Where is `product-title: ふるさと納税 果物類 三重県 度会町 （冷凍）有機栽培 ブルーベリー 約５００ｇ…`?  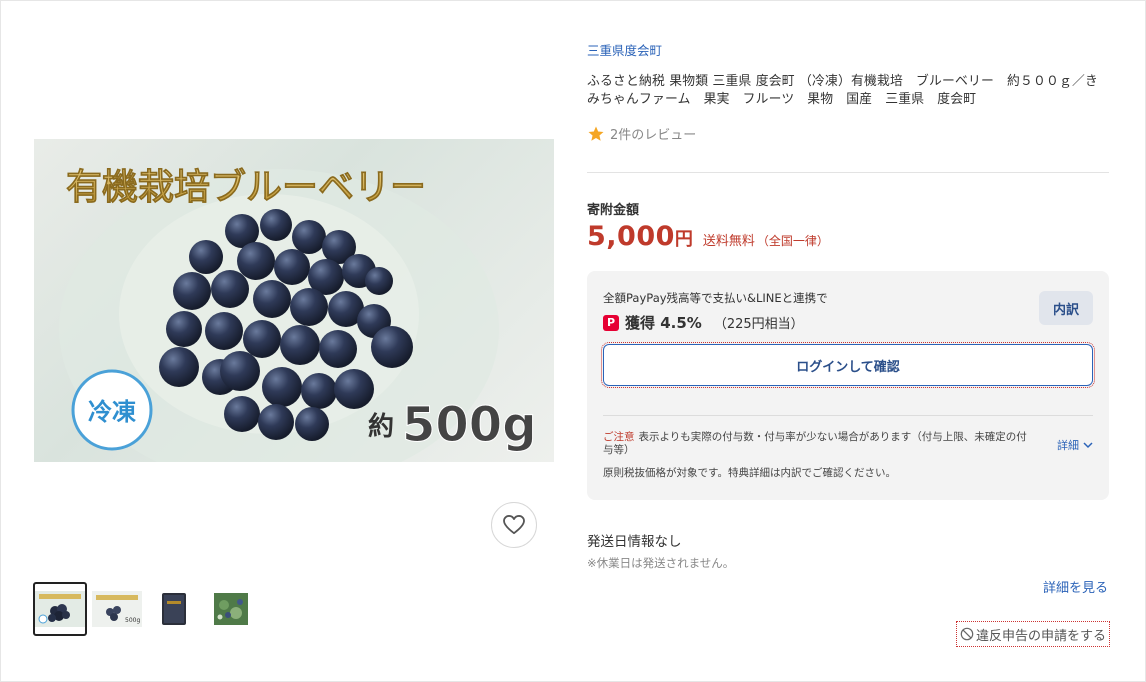
product-title: ふるさと納税 果物類 三重県 度会町 （冷凍）有機栽培 ブルーベリー 約５００ｇ… is located at coordinates (842, 90).